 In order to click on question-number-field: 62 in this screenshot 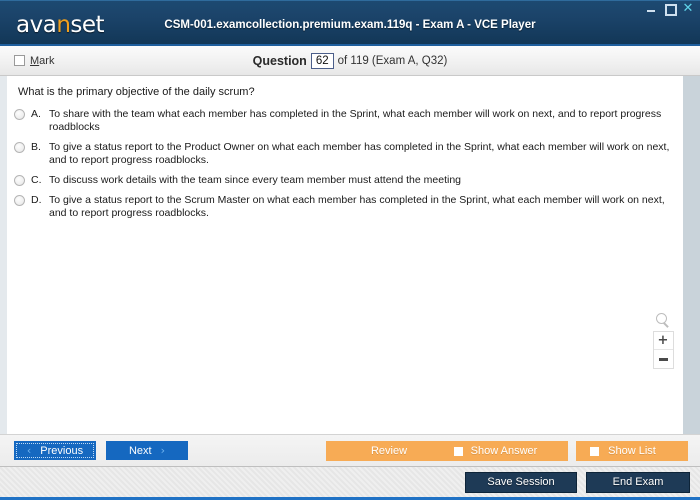, I will do `click(322, 60)`.